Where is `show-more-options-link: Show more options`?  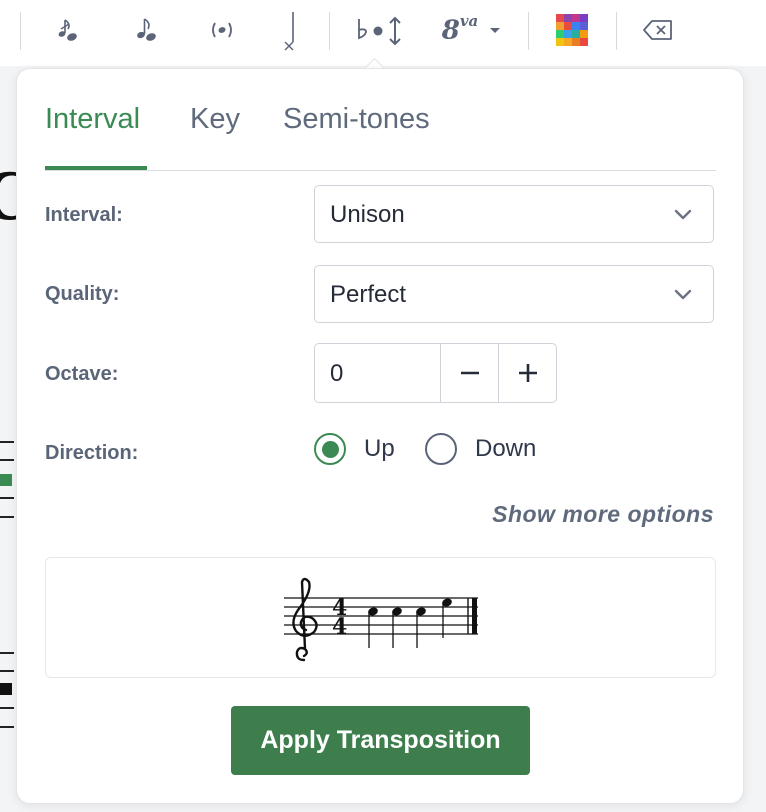
show-more-options-link: Show more options is located at coordinates (603, 514).